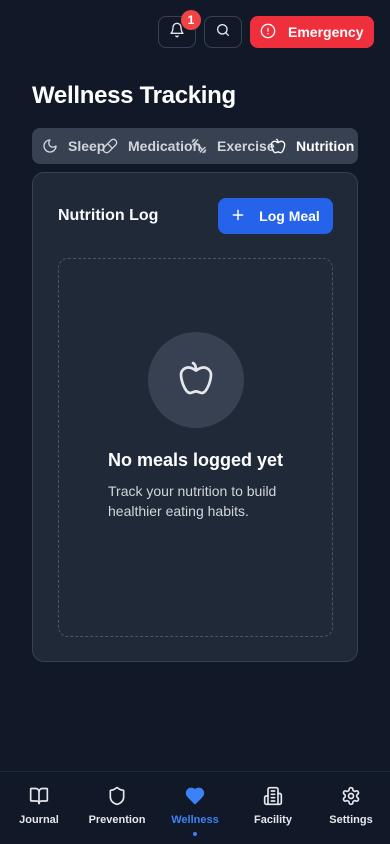 The height and width of the screenshot is (844, 390). What do you see at coordinates (195, 797) in the screenshot?
I see `heart-icon` at bounding box center [195, 797].